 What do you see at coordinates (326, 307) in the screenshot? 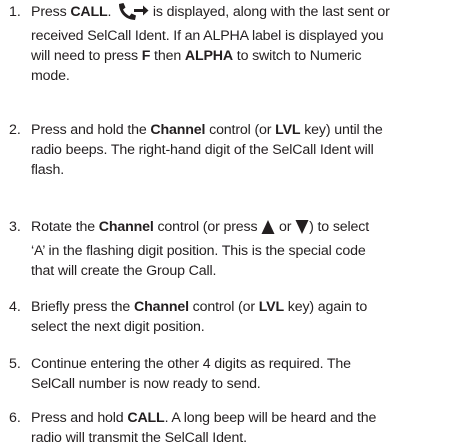
I see `text-run: key) again to` at bounding box center [326, 307].